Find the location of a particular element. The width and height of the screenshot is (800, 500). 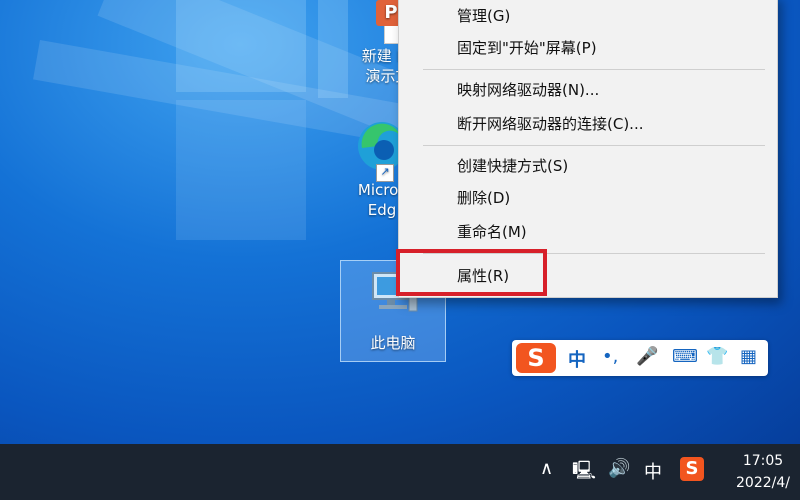

menu-item-label: 固定到"开始"屏幕(P) is located at coordinates (527, 48).